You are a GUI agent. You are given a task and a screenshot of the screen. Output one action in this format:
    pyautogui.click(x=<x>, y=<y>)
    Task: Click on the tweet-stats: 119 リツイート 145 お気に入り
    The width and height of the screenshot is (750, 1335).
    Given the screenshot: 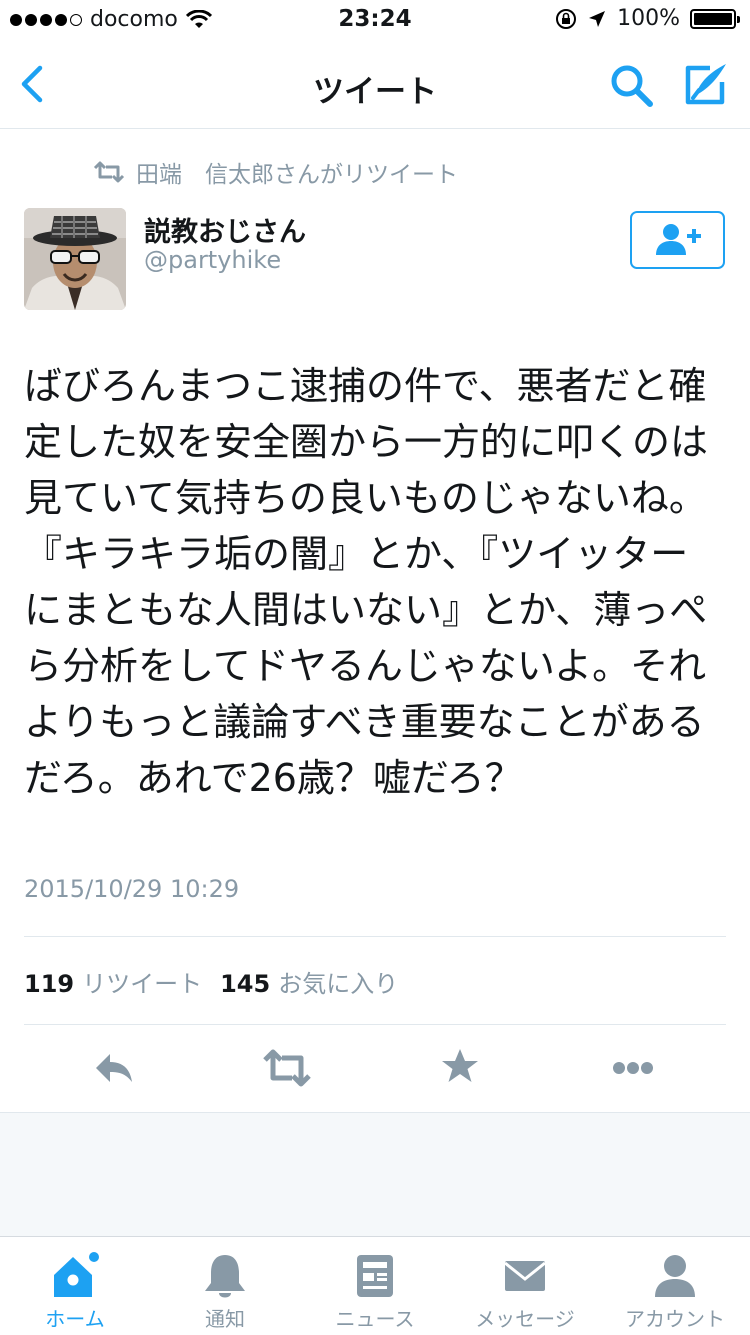 What is the action you would take?
    pyautogui.click(x=216, y=981)
    